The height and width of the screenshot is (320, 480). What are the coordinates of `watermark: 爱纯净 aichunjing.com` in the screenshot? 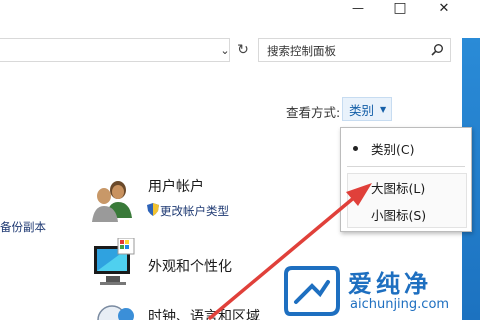 It's located at (372, 292).